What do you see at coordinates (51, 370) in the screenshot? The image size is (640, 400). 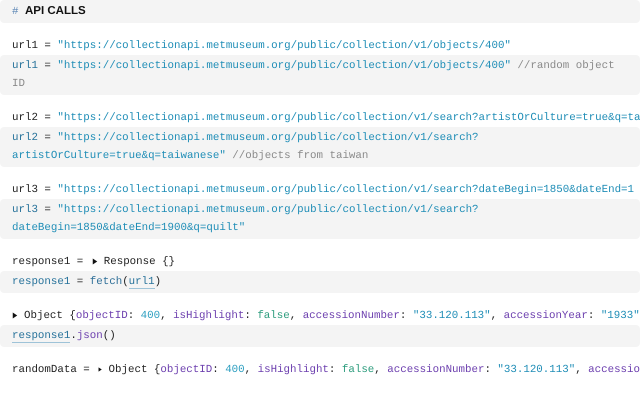 I see `cell-output: randomData =` at bounding box center [51, 370].